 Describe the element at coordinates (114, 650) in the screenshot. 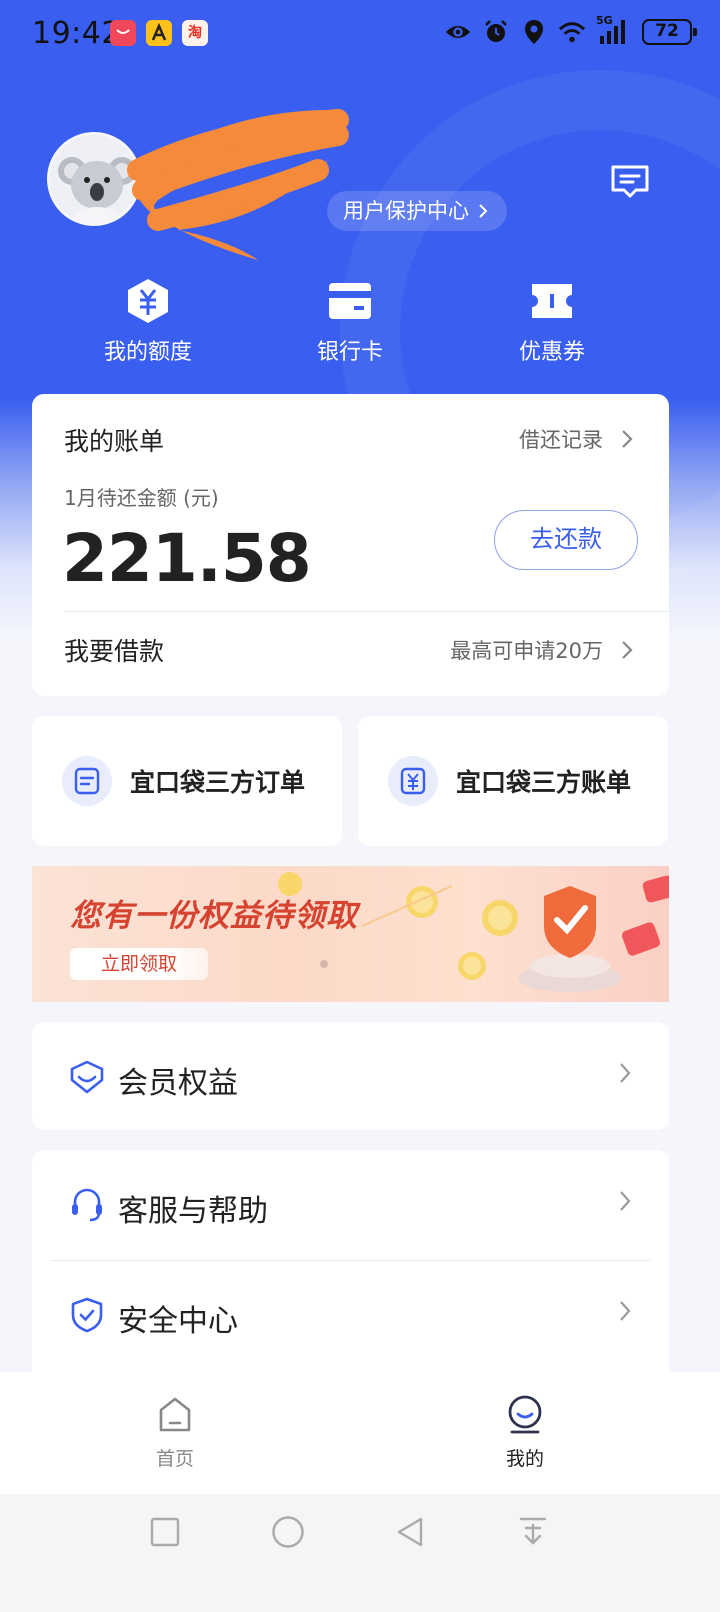

I see `borrow-title: 我要借款` at that location.